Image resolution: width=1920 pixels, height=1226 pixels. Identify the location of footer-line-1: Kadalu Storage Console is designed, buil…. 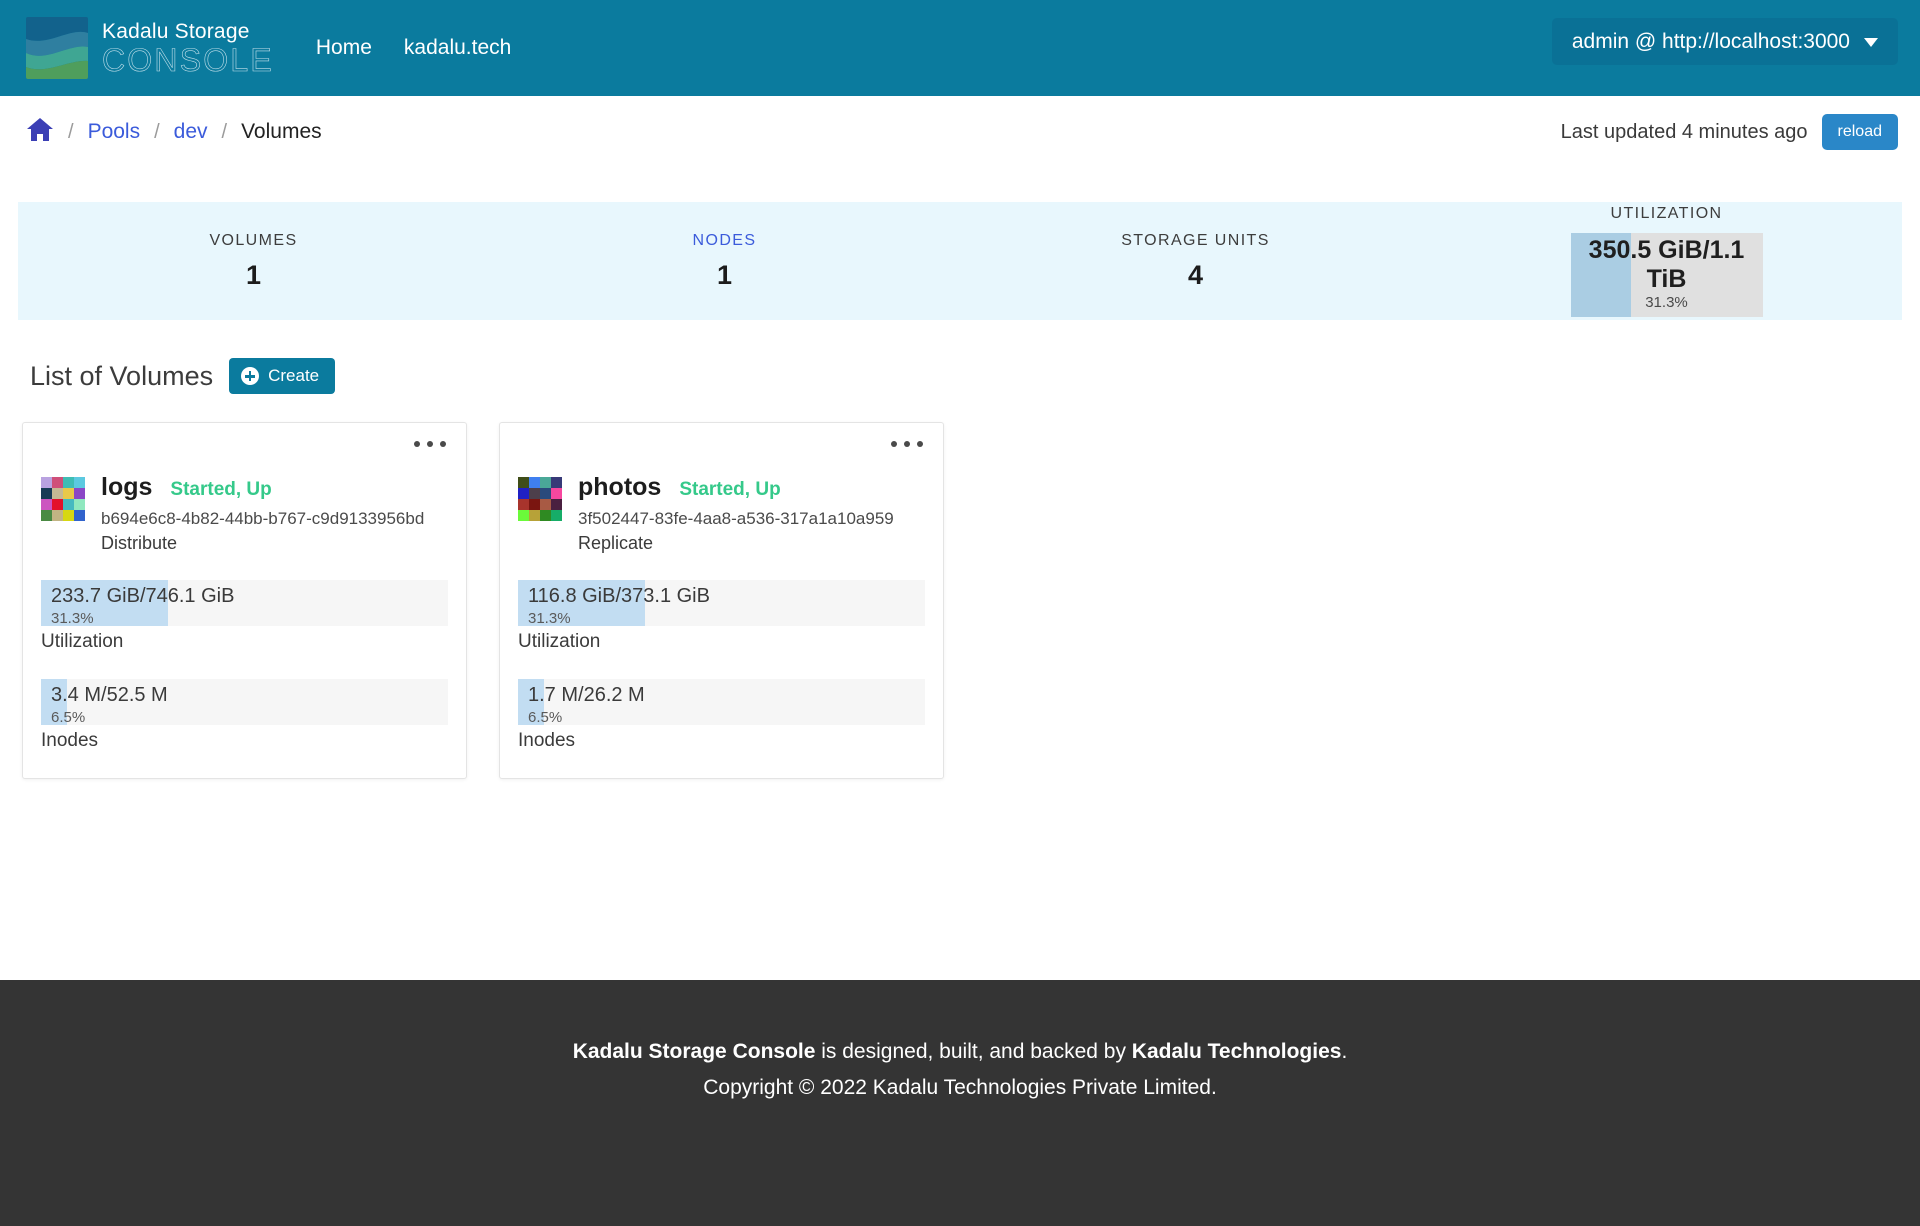
(960, 1052).